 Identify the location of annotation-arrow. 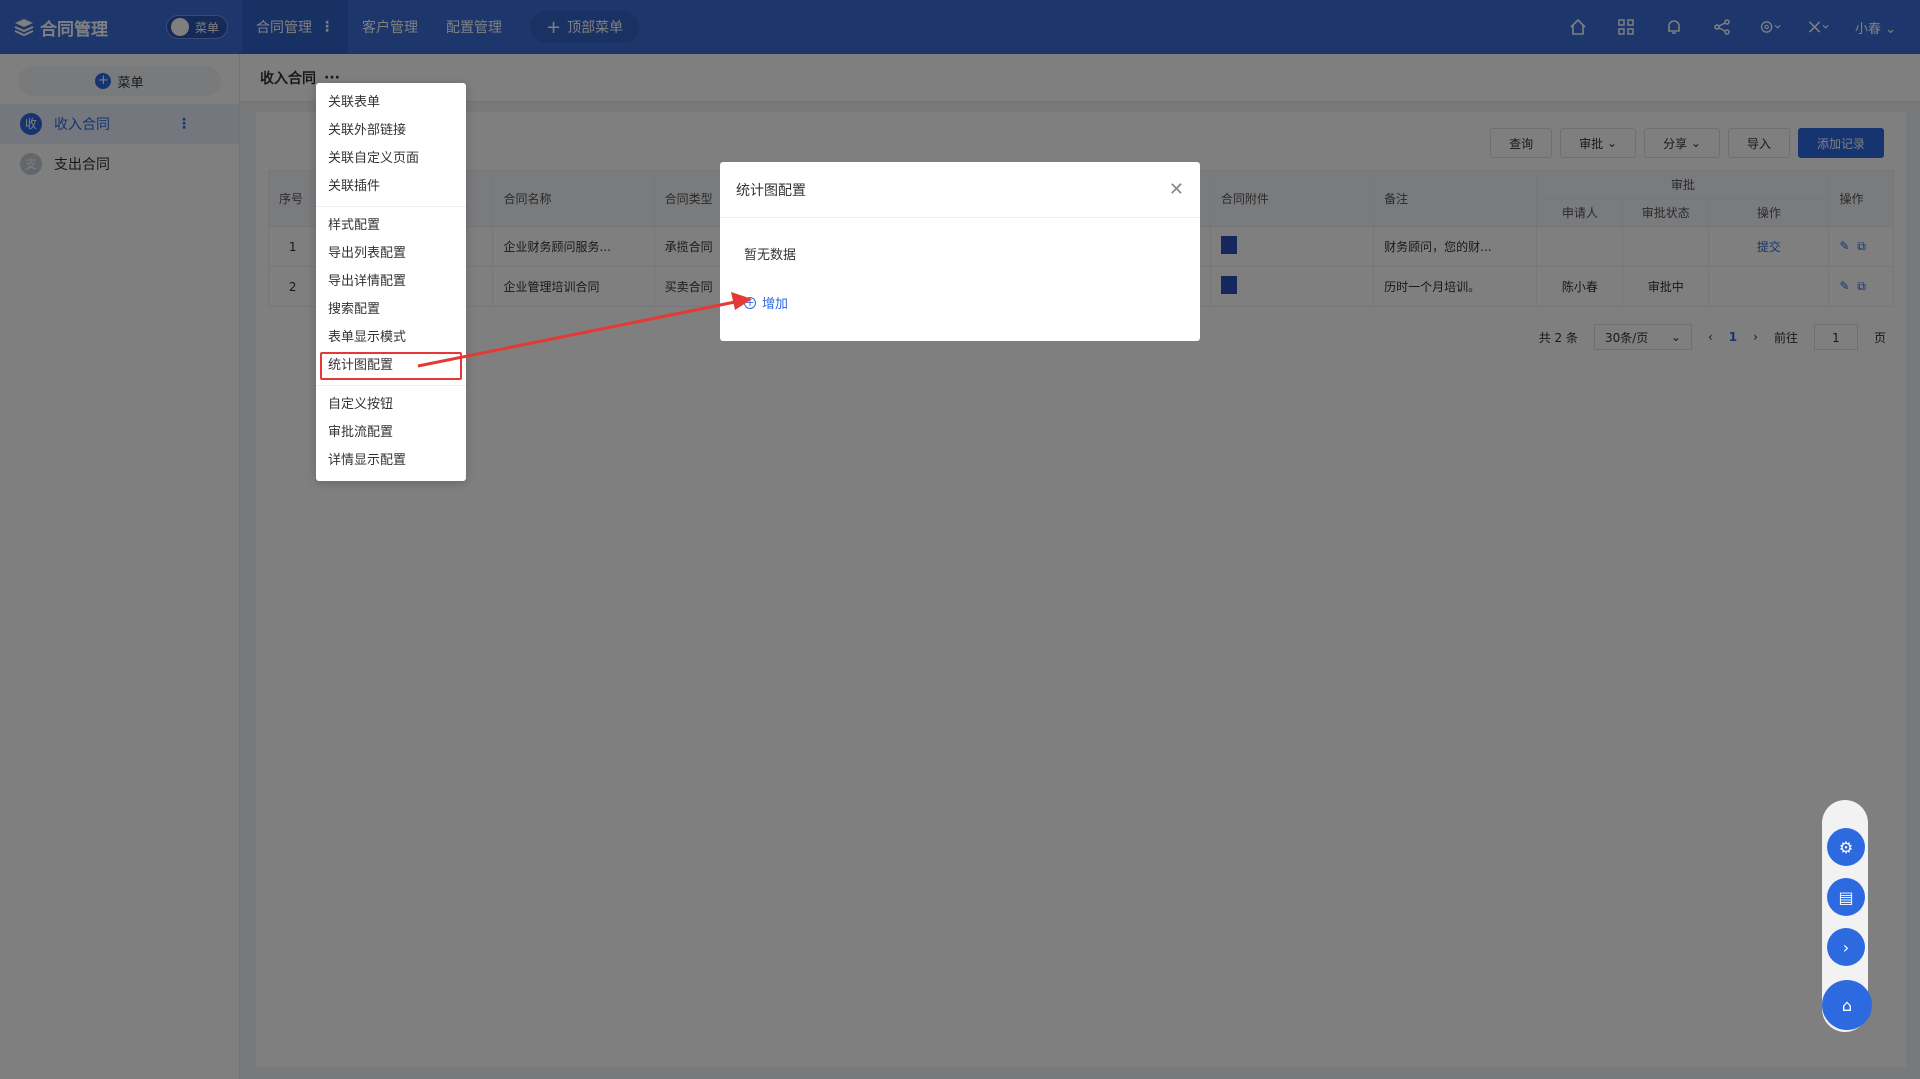
(584, 330).